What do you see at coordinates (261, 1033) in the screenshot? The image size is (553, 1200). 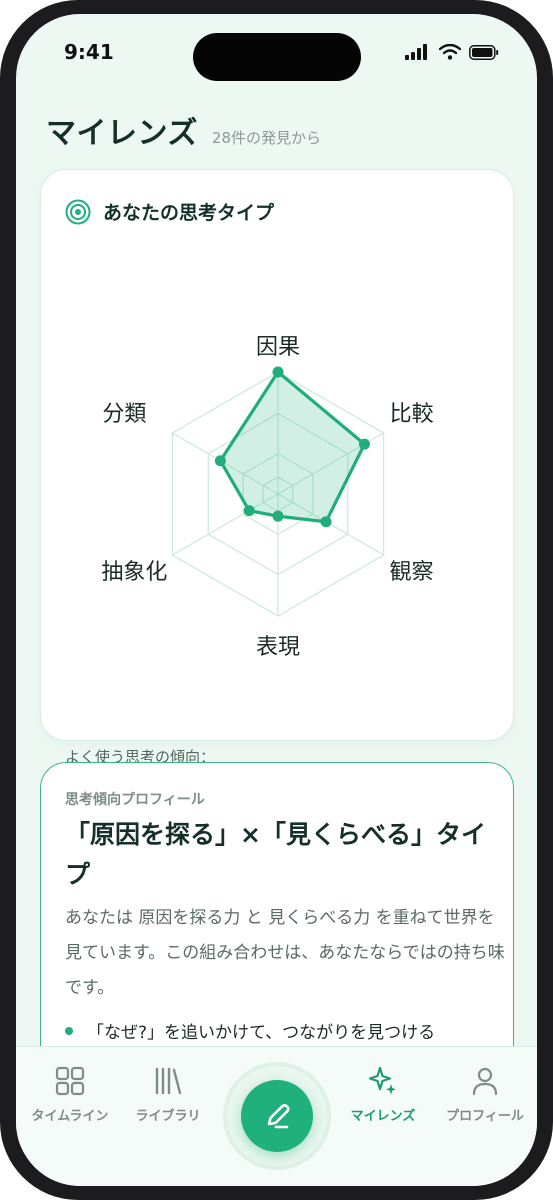 I see `bullet-text: 「なぜ?」を追いかけて、つながりを見つける` at bounding box center [261, 1033].